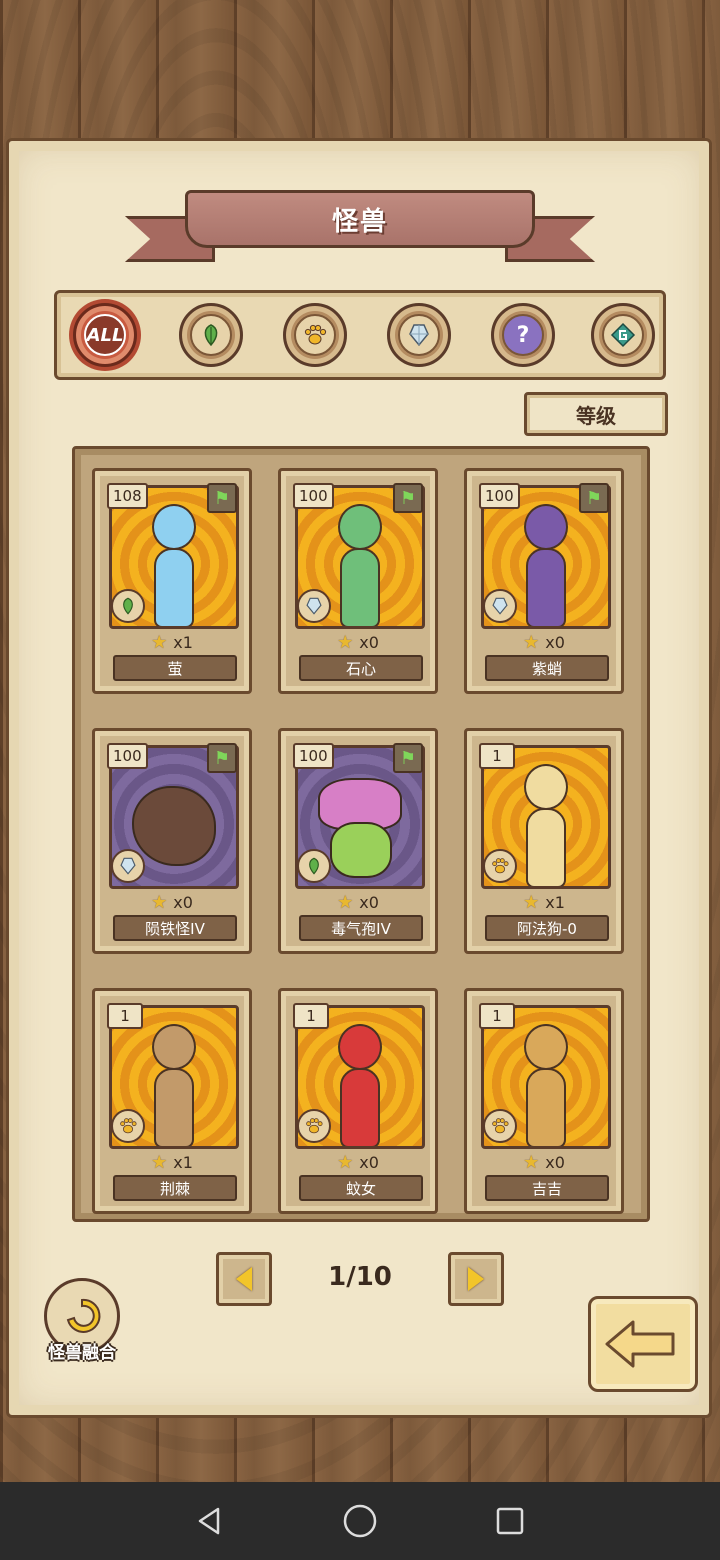  Describe the element at coordinates (210, 1521) in the screenshot. I see `nav-back-icon` at that location.